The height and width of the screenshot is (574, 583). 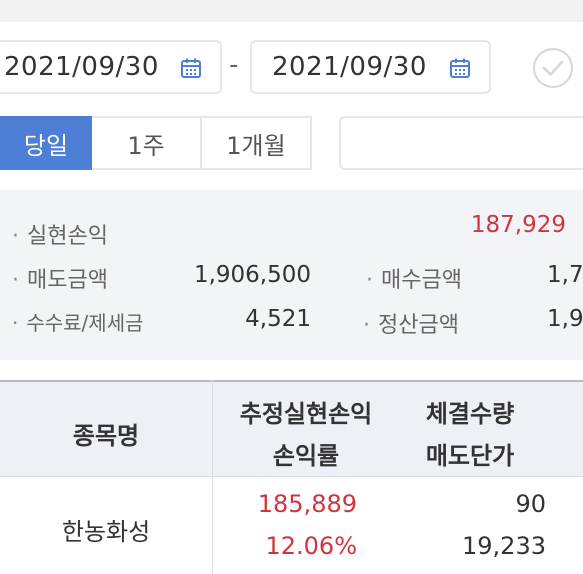 What do you see at coordinates (46, 143) in the screenshot?
I see `tab-today: 당일` at bounding box center [46, 143].